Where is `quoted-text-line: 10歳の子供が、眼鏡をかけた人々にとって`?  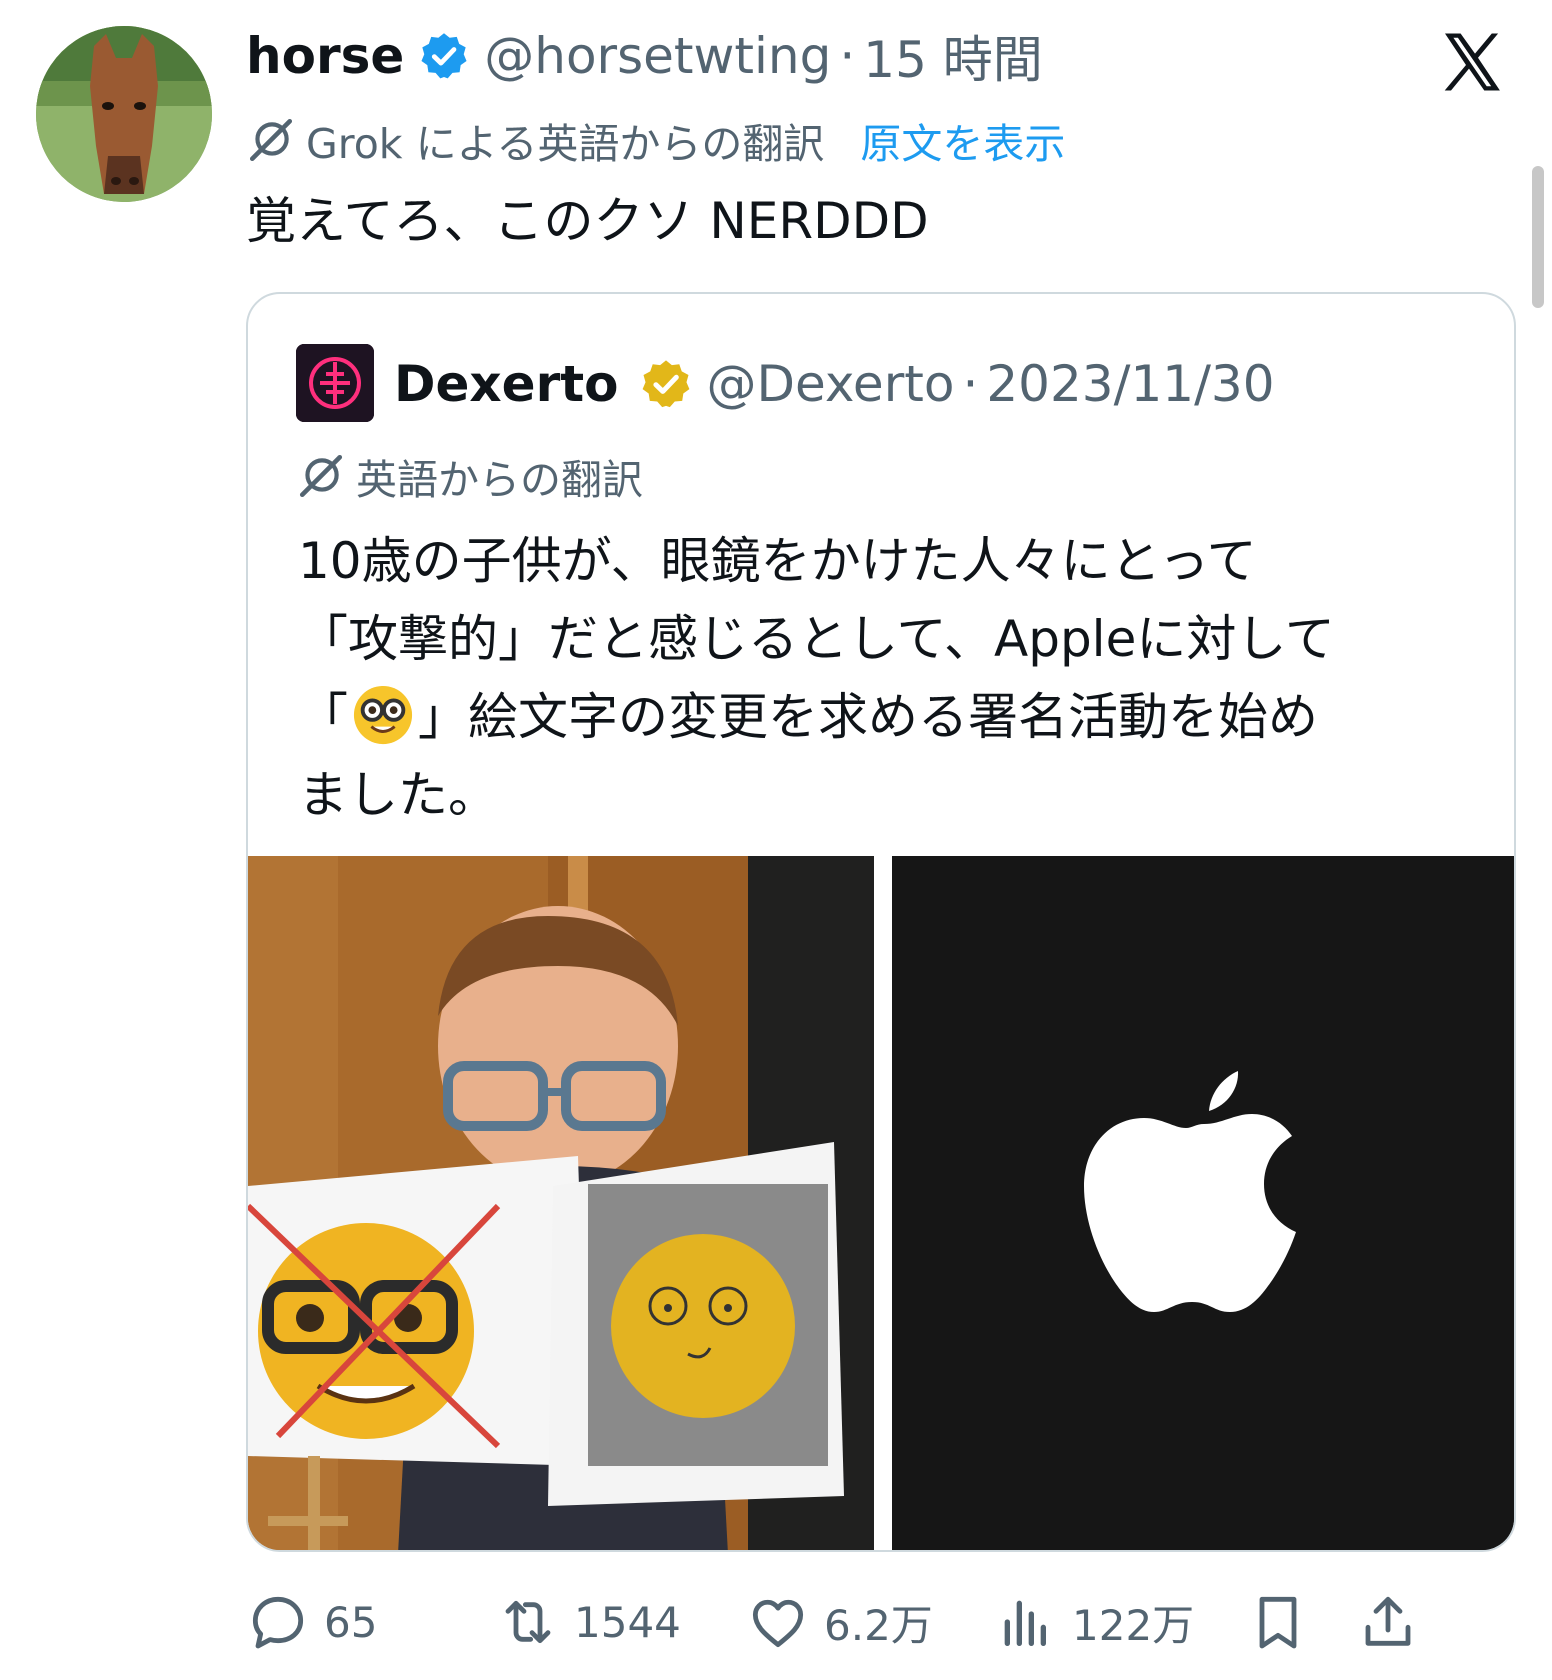
quoted-text-line: 10歳の子供が、眼鏡をかけた人々にとって is located at coordinates (777, 561).